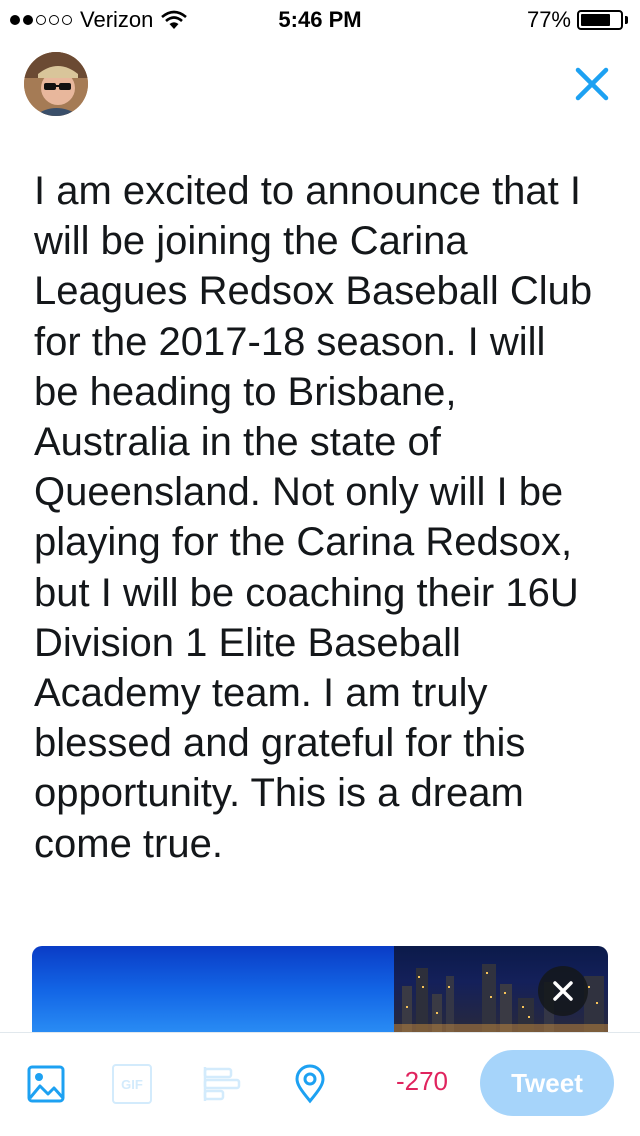 The height and width of the screenshot is (1136, 640). I want to click on tweet-button: Tweet, so click(547, 1083).